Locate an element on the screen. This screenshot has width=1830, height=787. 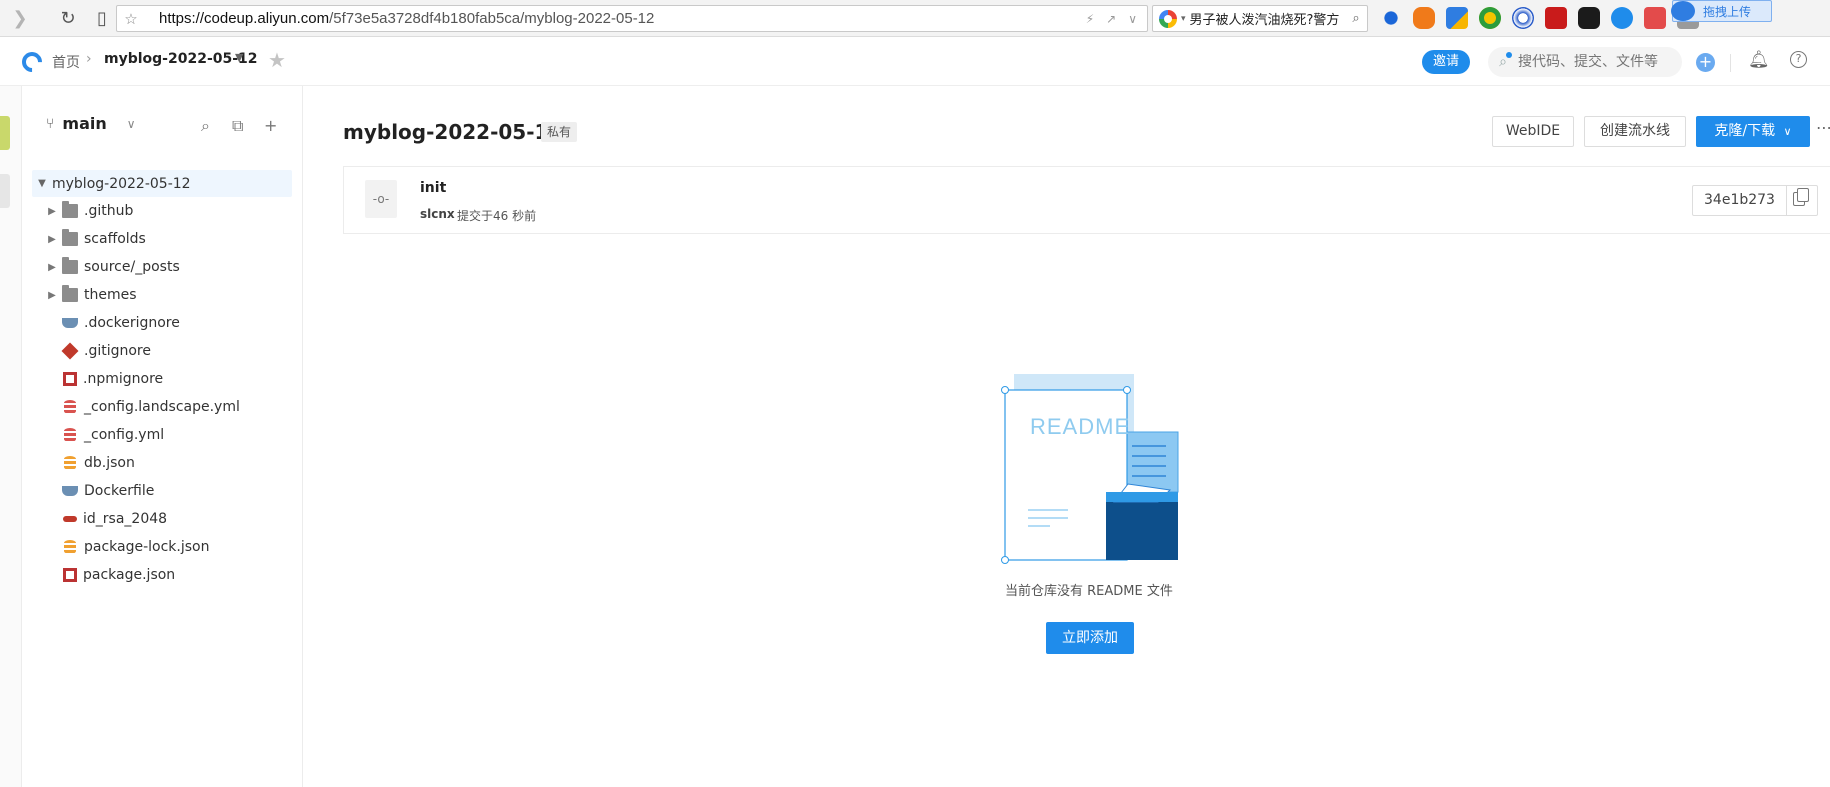
caret-down-icon: ▼ is located at coordinates (239, 57).